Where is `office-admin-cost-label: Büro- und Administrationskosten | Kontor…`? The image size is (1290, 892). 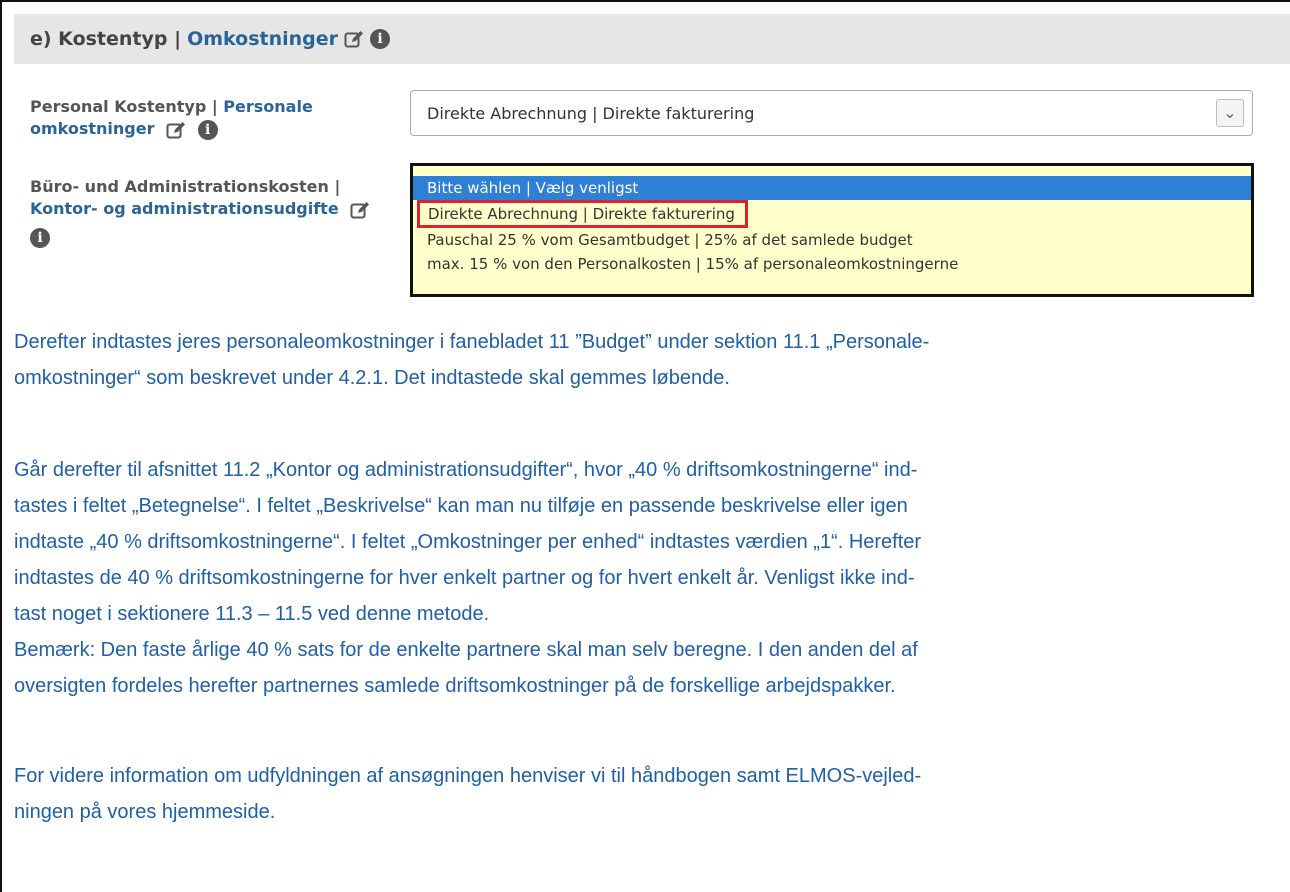
office-admin-cost-label: Büro- und Administrationskosten | Kontor… is located at coordinates (220, 212).